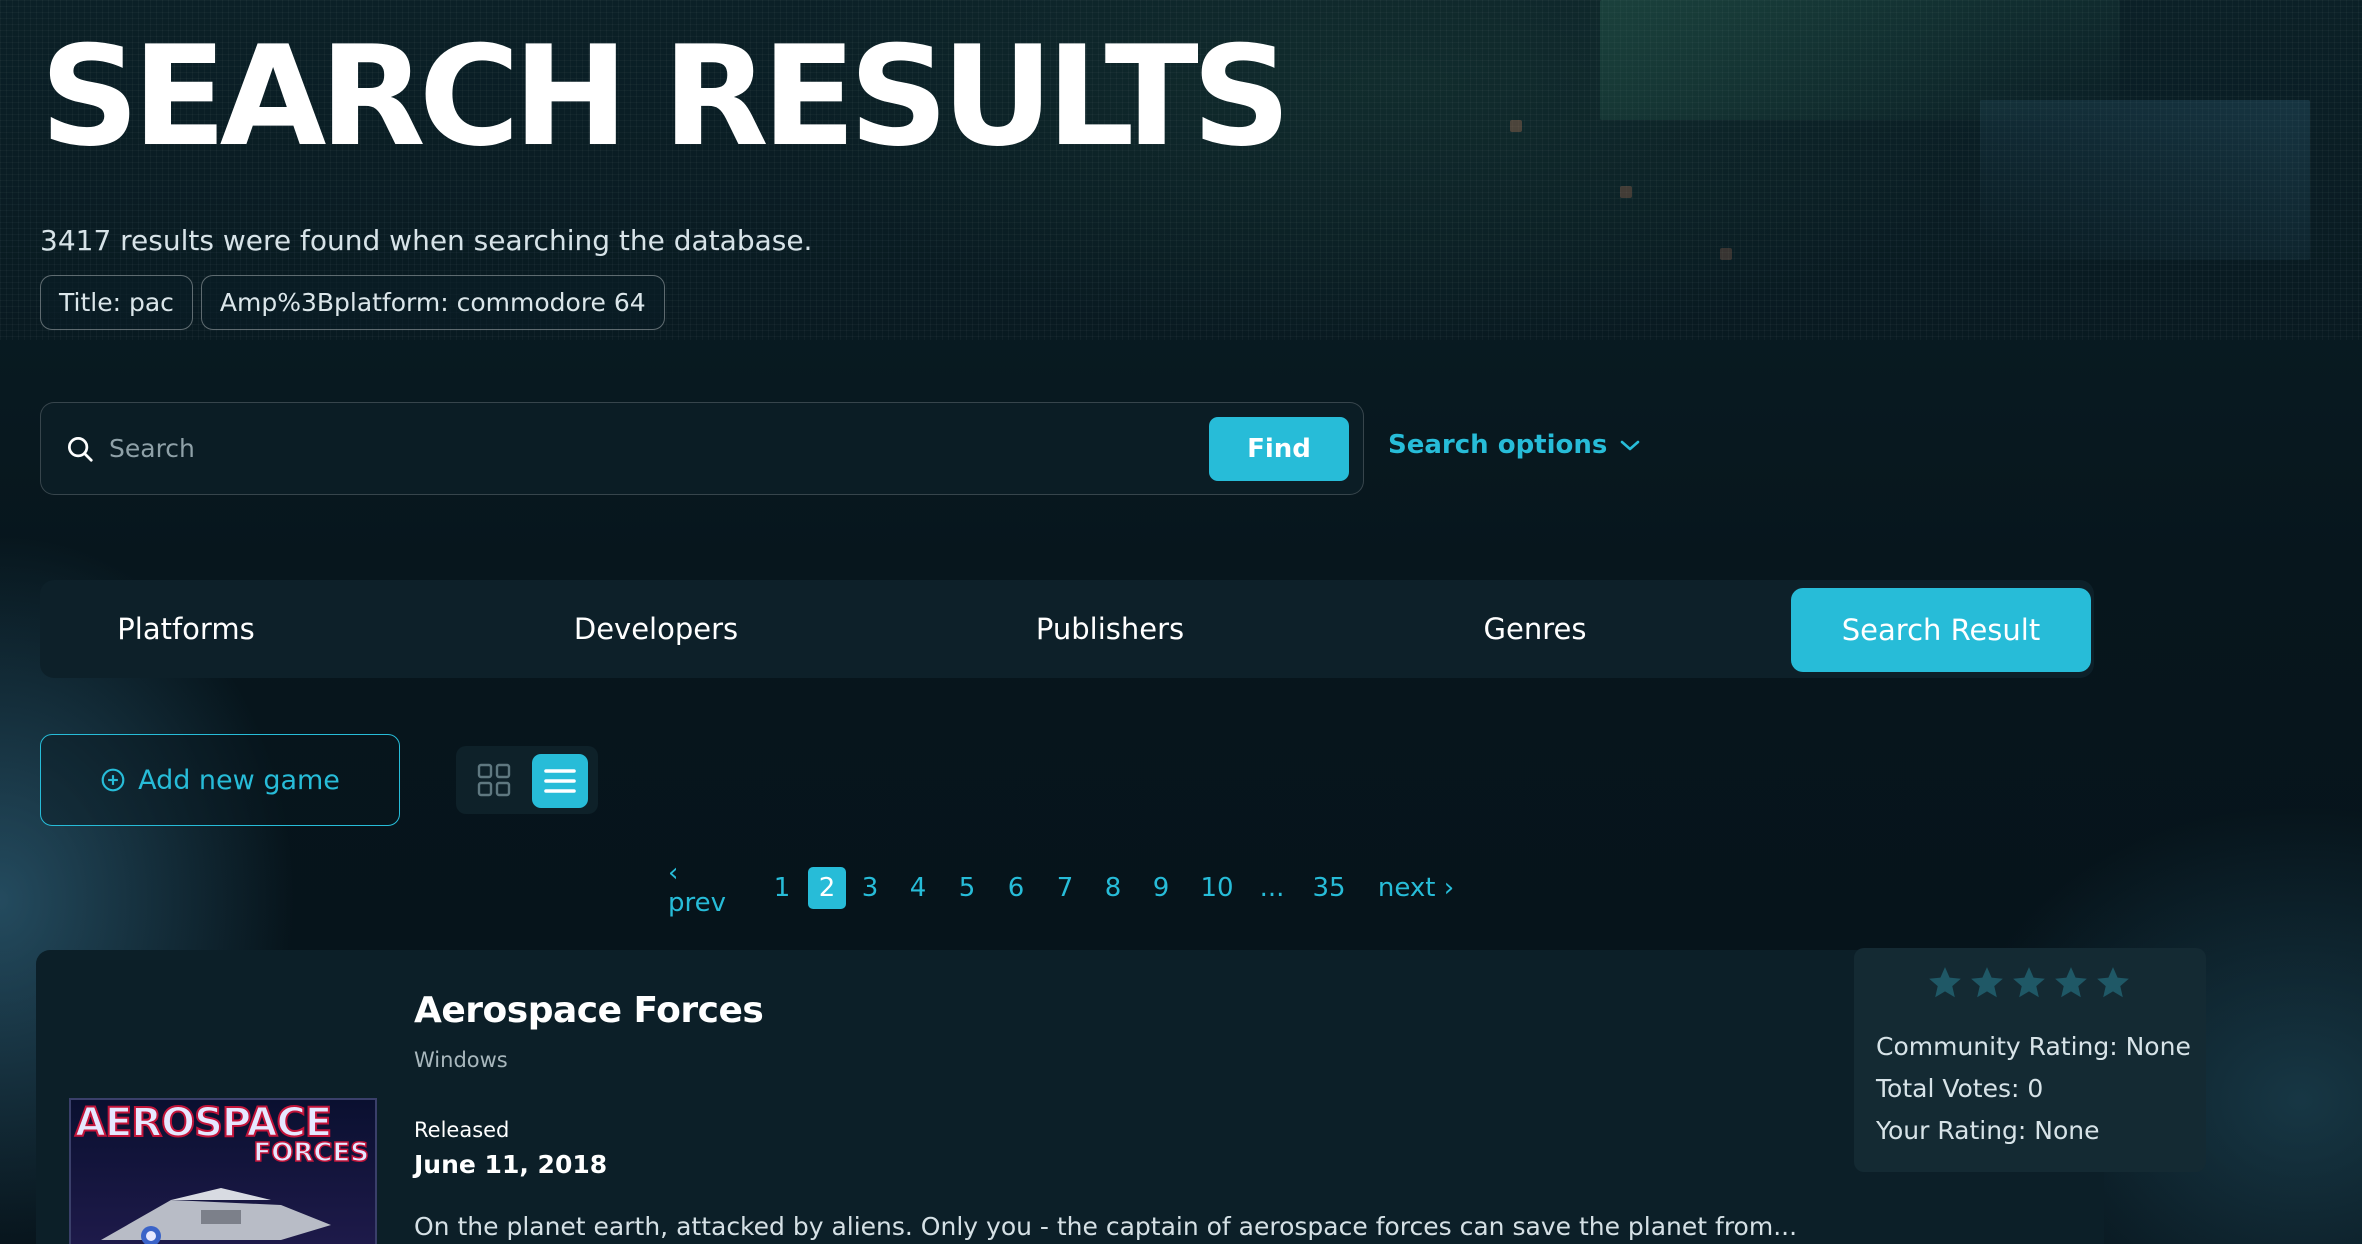 This screenshot has height=1244, width=2362. What do you see at coordinates (216, 1216) in the screenshot?
I see `spaceship-illustration` at bounding box center [216, 1216].